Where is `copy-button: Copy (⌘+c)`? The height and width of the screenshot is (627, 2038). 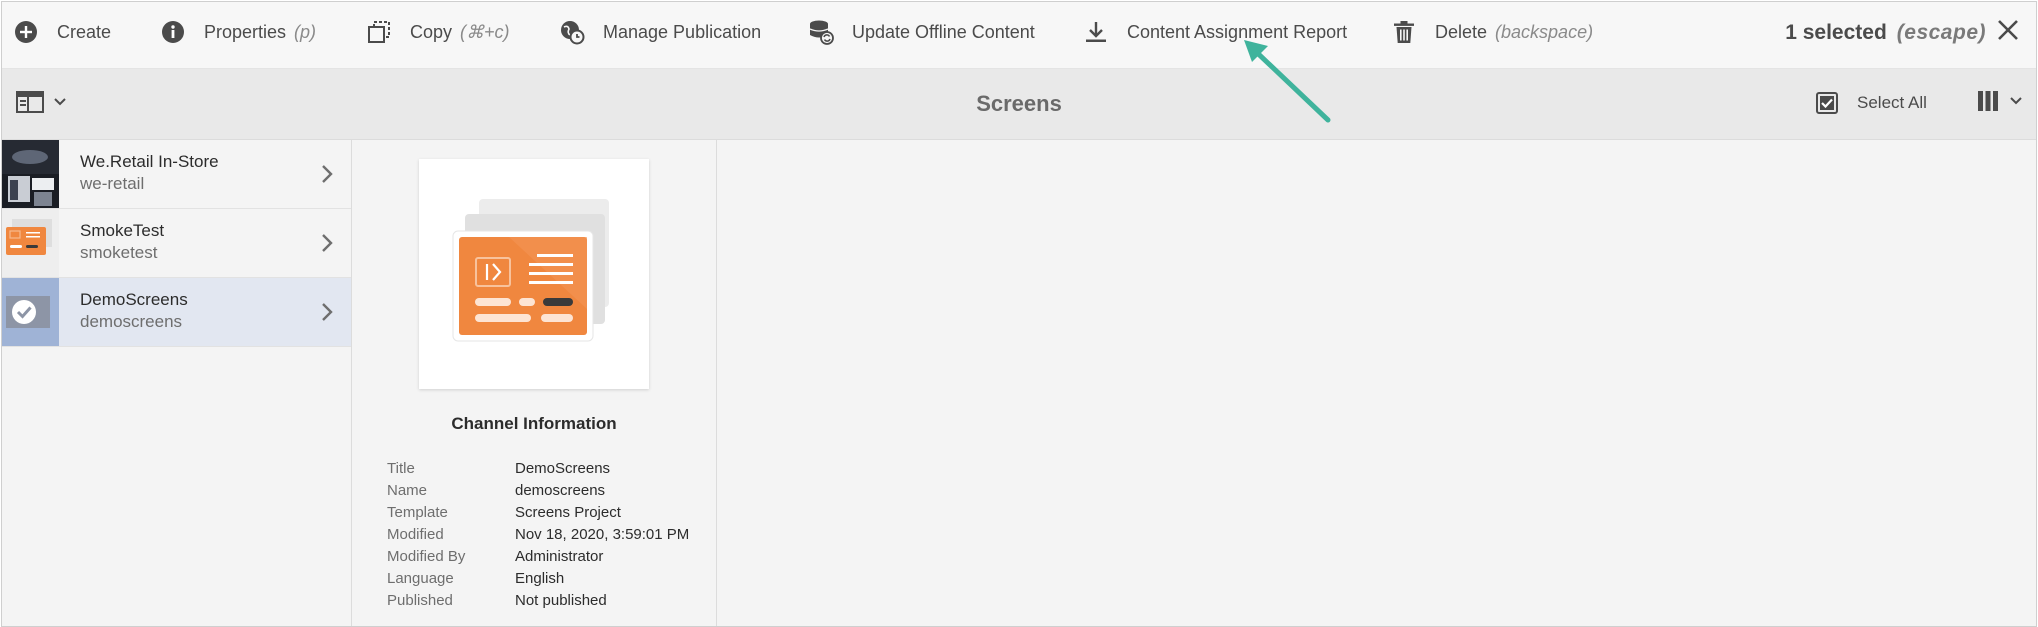
copy-button: Copy (⌘+c) is located at coordinates (438, 32).